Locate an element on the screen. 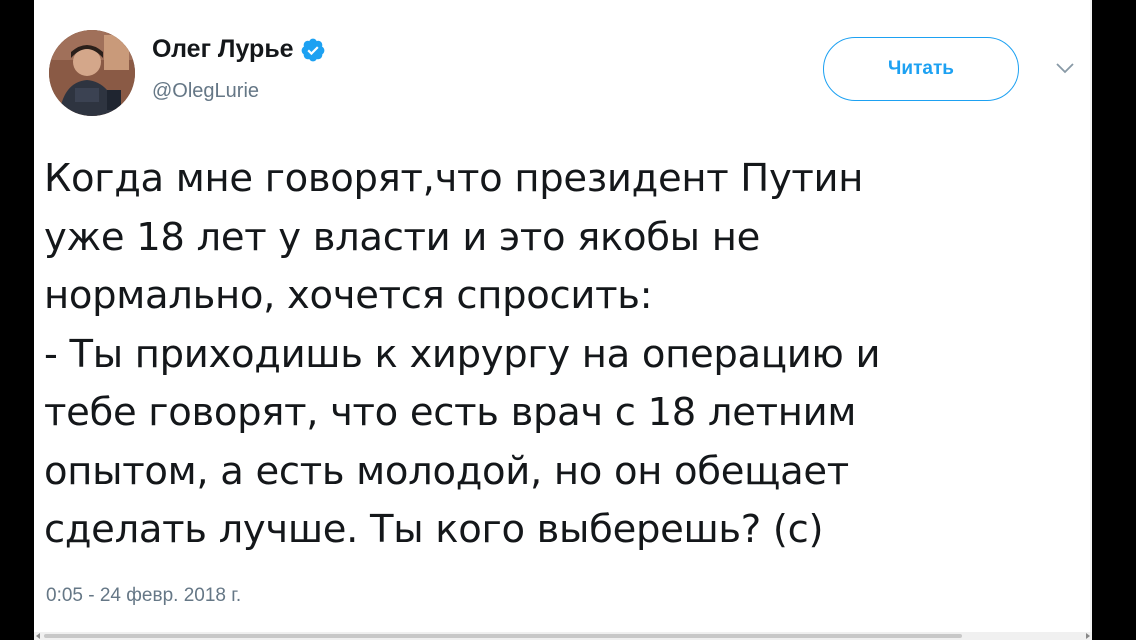  avatar-photo is located at coordinates (92, 73).